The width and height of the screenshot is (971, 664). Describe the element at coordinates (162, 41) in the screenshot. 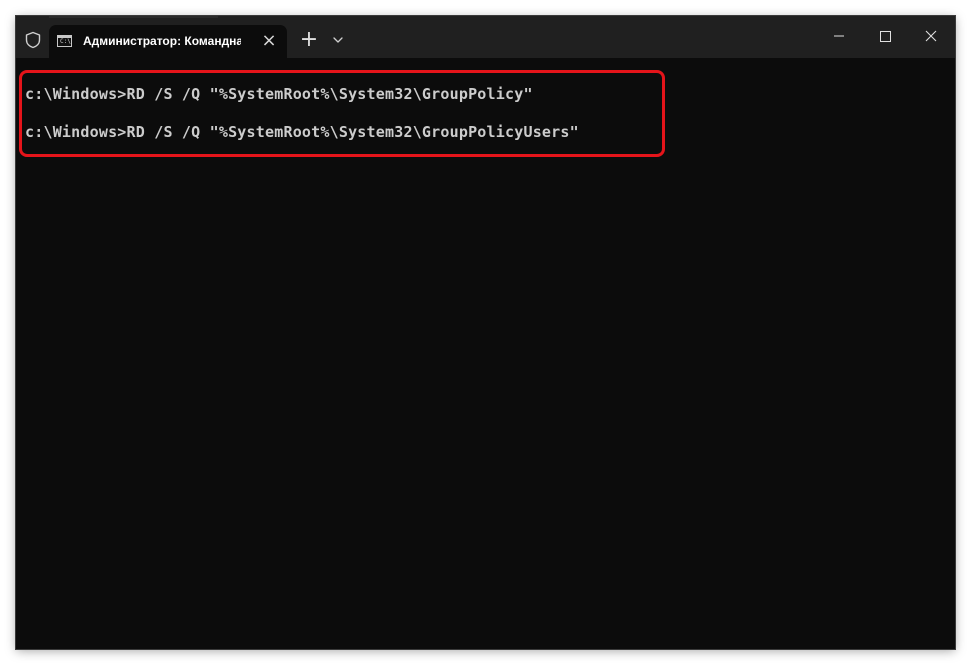

I see `tab-title: Администратор: Командная строка` at that location.